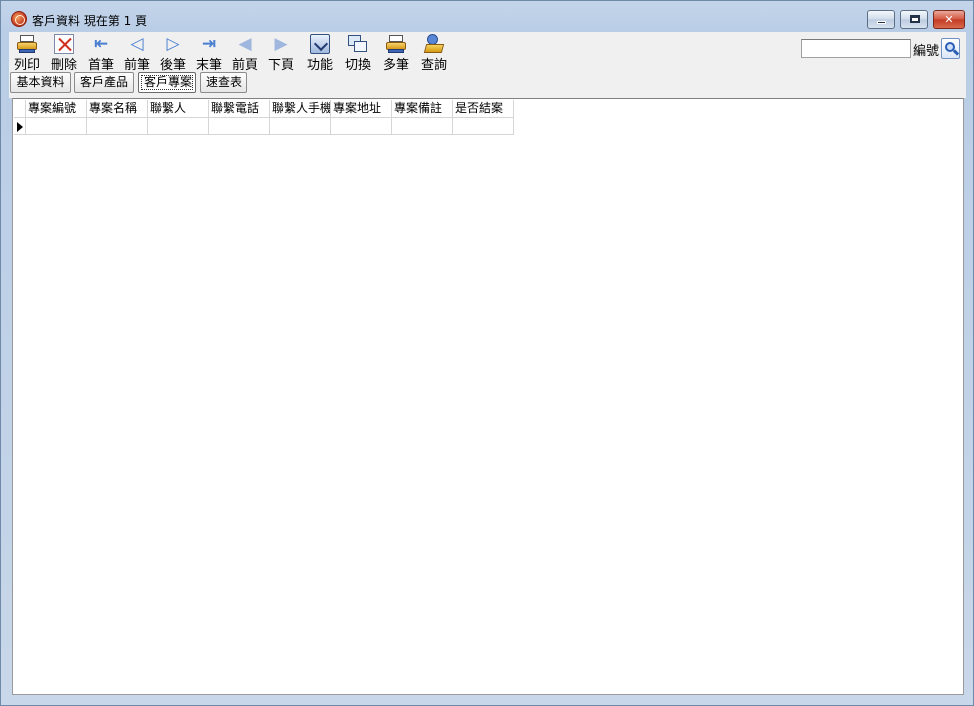 The width and height of the screenshot is (974, 706). What do you see at coordinates (239, 109) in the screenshot?
I see `column-header: 聯繫電話` at bounding box center [239, 109].